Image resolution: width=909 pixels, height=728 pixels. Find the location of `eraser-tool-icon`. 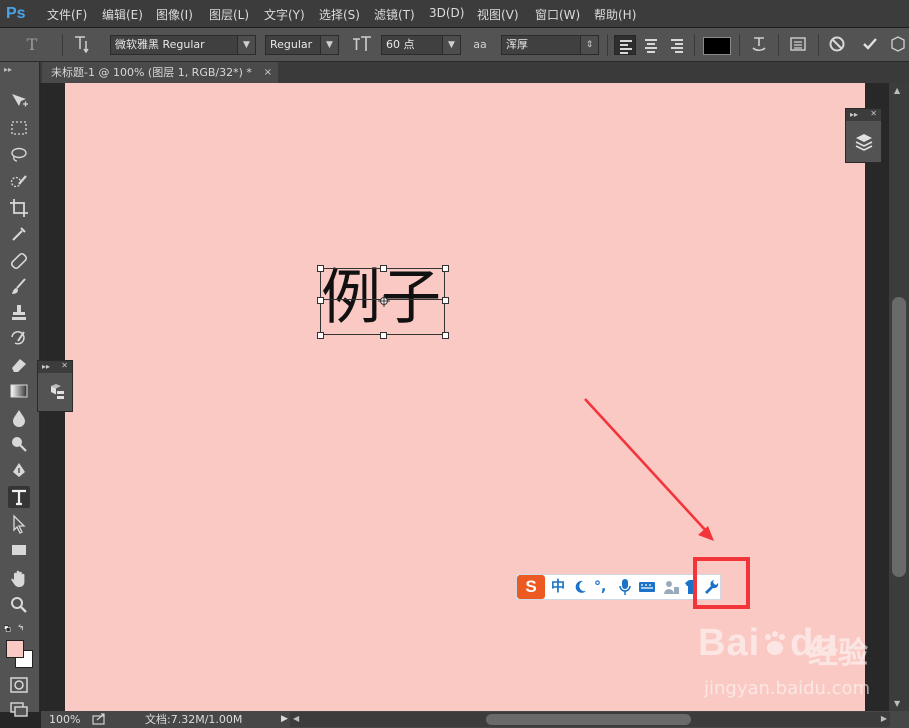

eraser-tool-icon is located at coordinates (19, 365).